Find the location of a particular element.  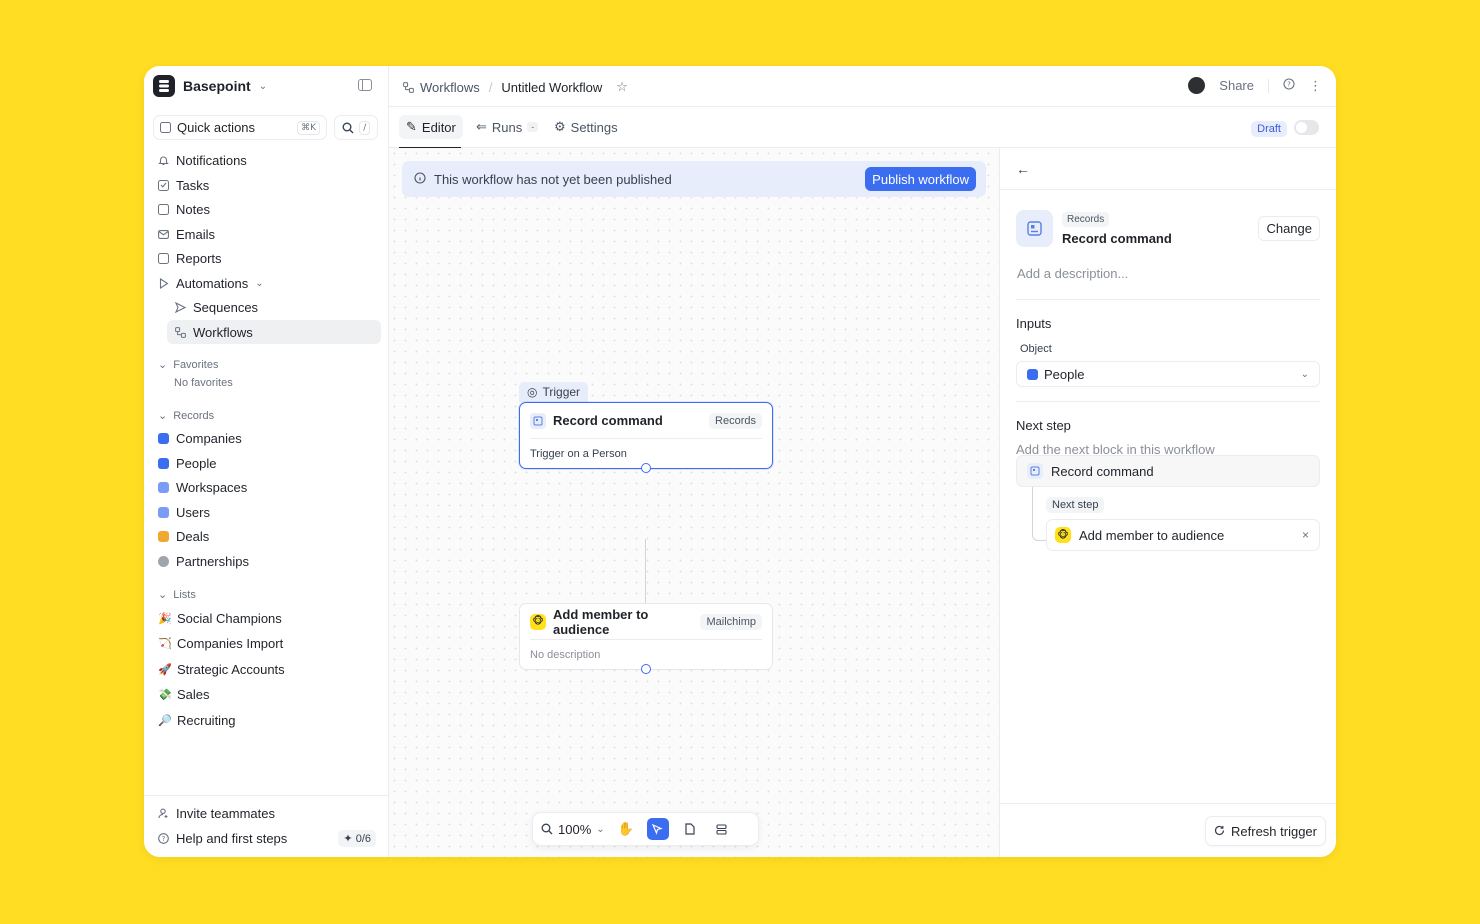

send-icon is located at coordinates (180, 307).